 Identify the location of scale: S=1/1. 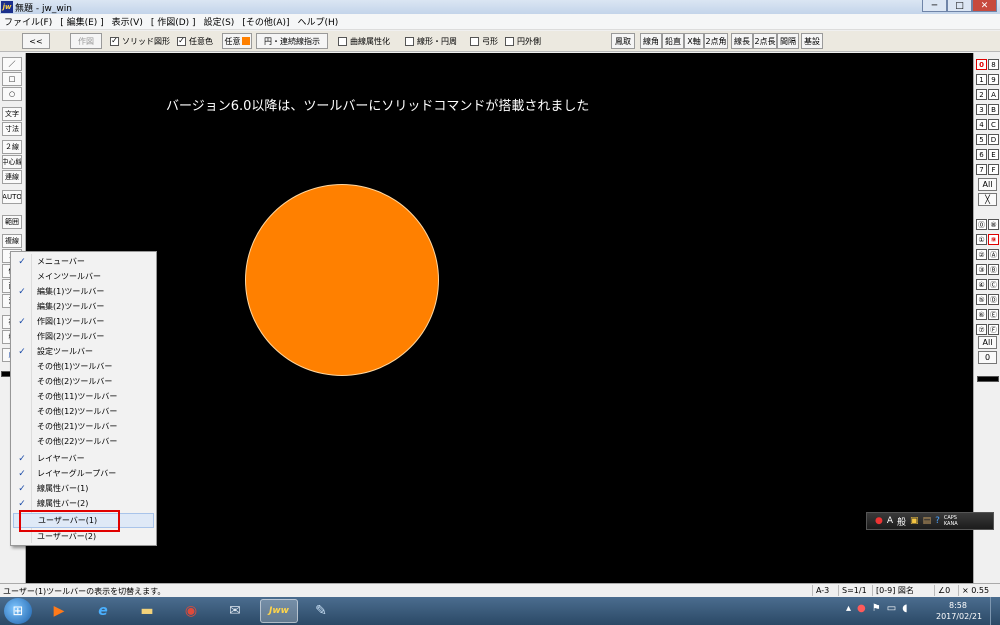
(854, 590).